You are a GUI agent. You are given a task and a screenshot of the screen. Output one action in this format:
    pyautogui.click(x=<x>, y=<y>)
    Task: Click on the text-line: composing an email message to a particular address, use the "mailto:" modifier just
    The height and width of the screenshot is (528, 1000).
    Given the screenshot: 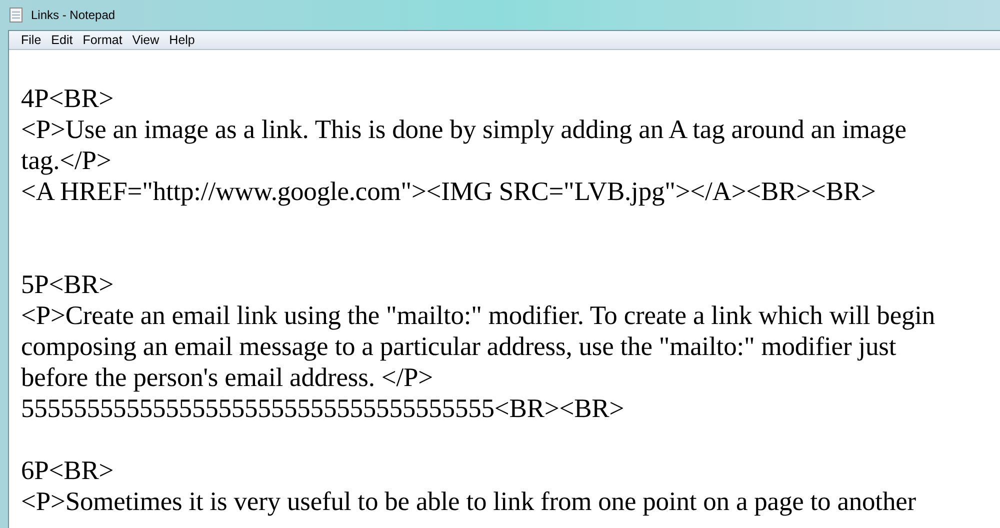 What is the action you would take?
    pyautogui.click(x=458, y=346)
    